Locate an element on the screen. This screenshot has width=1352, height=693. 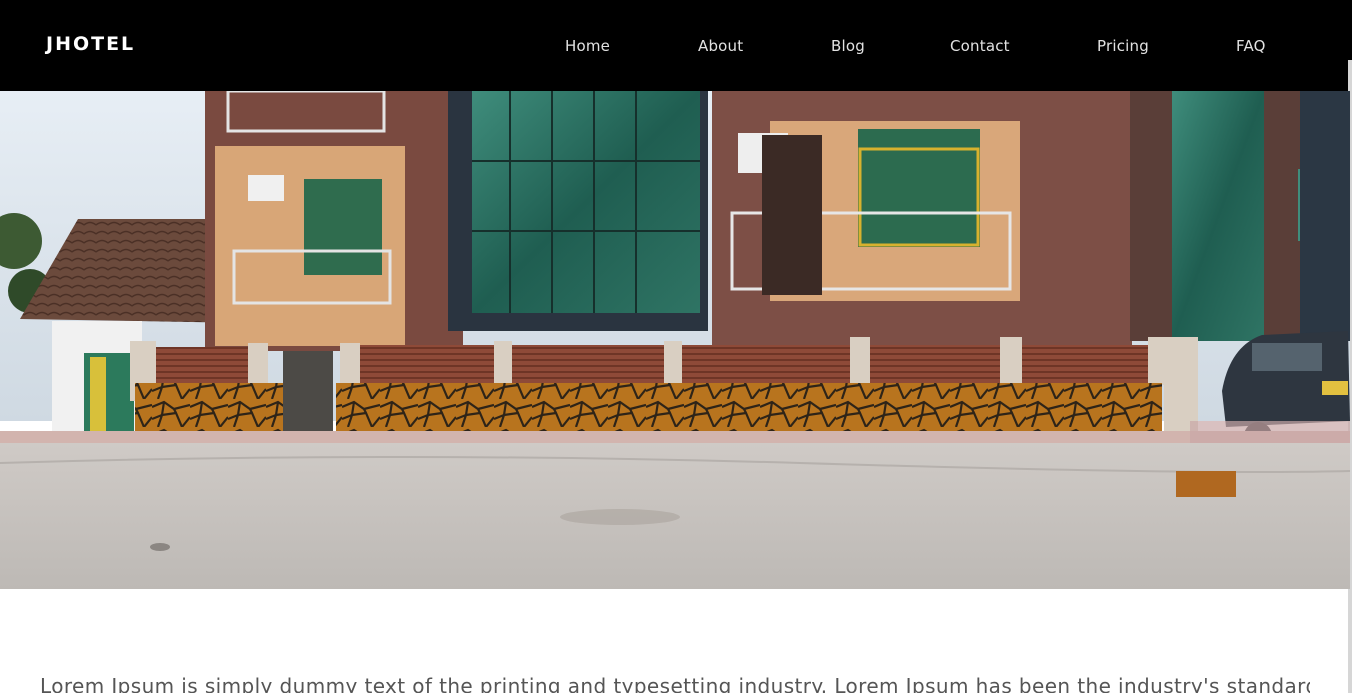
nav-link-pricing: Pricing is located at coordinates (1123, 46).